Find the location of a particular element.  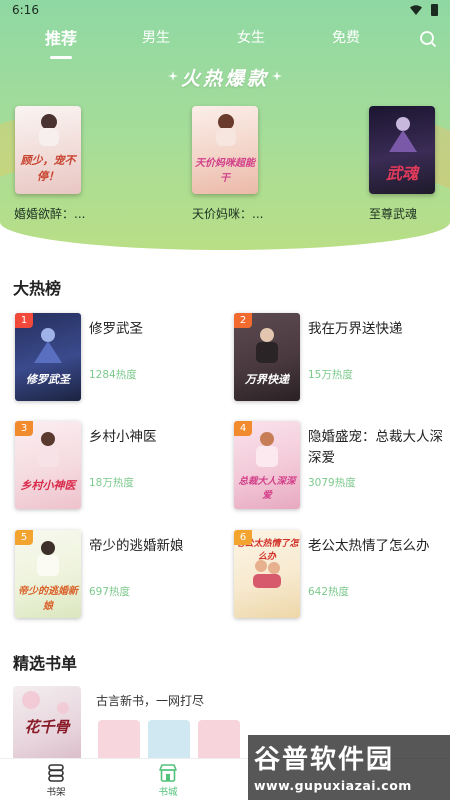

rank-book-cover: 乡村小神医 3 is located at coordinates (48, 465).